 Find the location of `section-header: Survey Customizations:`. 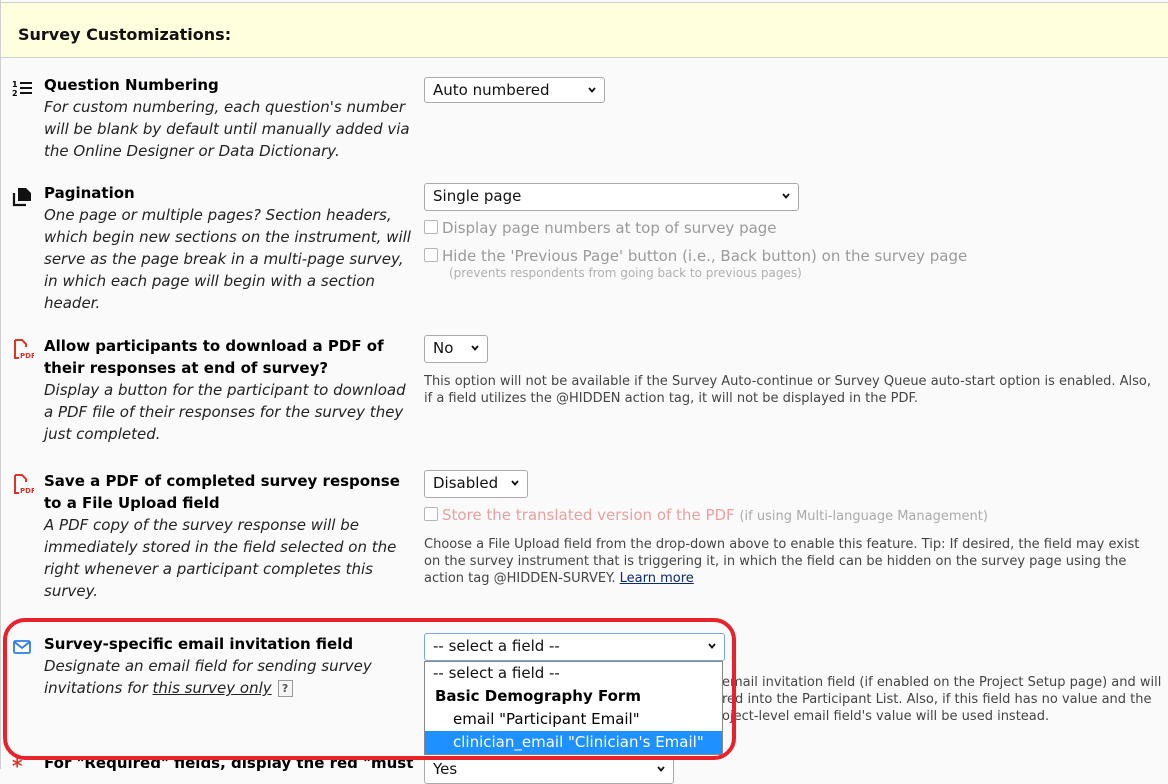

section-header: Survey Customizations: is located at coordinates (584, 30).